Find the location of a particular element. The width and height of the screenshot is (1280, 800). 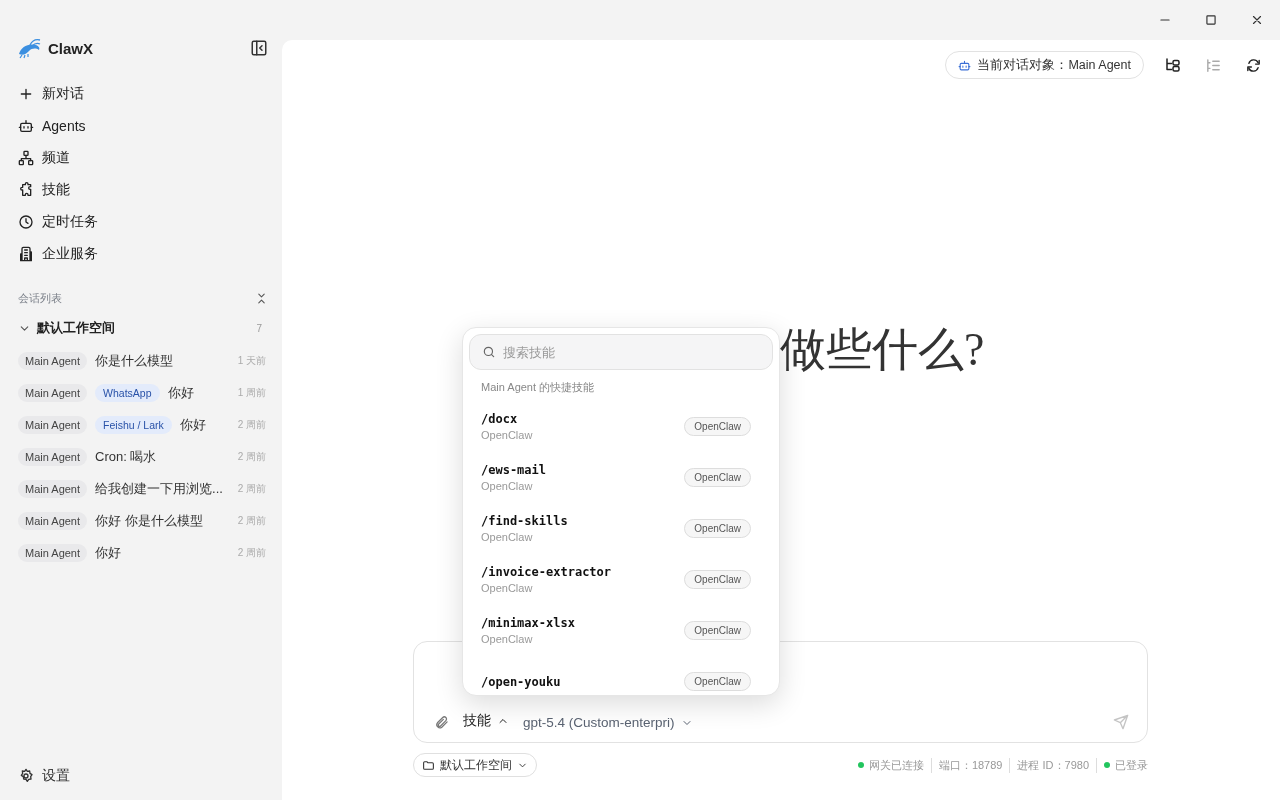

shrimp-logo-icon is located at coordinates (29, 48).